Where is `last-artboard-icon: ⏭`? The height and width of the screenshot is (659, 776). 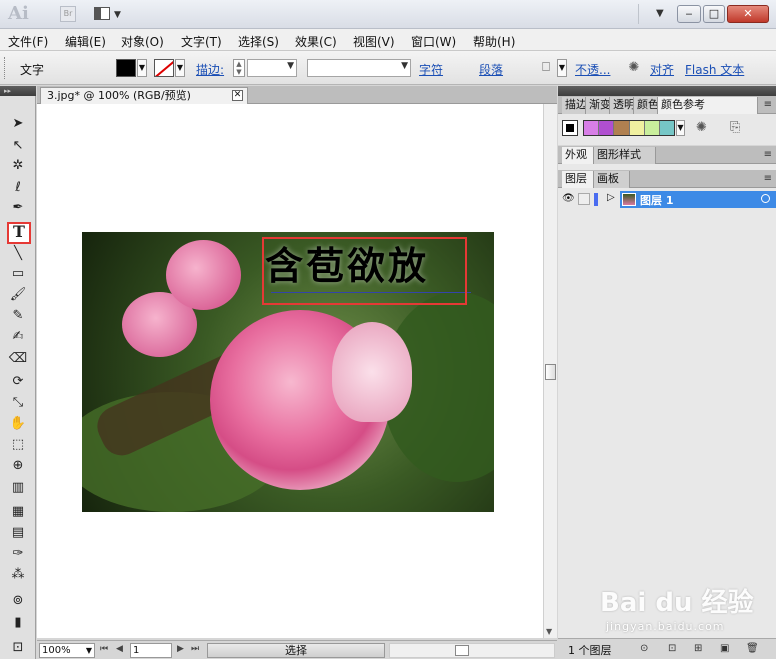 last-artboard-icon: ⏭ is located at coordinates (195, 649).